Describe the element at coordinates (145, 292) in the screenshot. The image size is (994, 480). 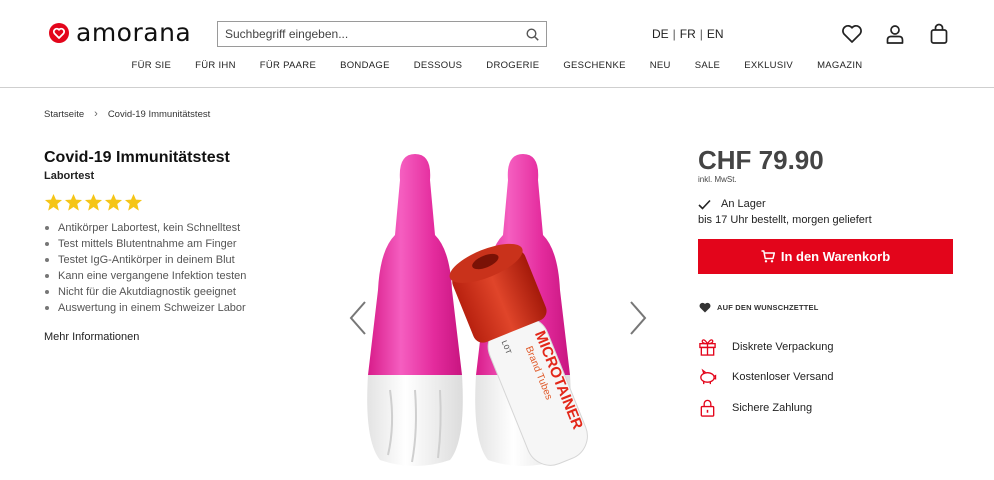
I see `feature-item: Nicht für die Akutdiagnostik geeignet` at that location.